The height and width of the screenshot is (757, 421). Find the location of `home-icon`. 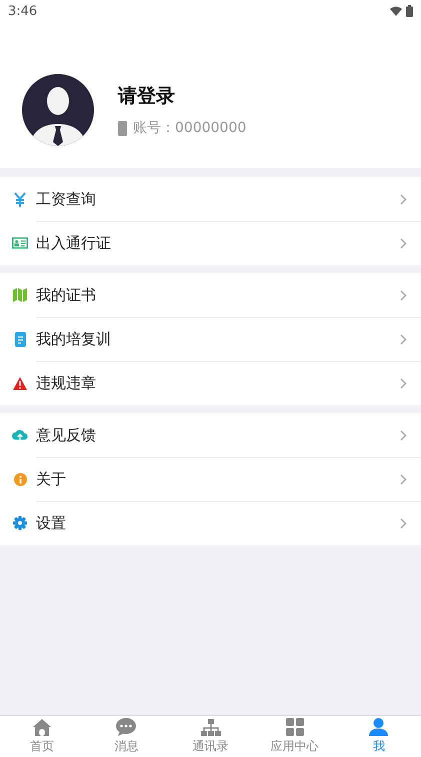

home-icon is located at coordinates (42, 727).